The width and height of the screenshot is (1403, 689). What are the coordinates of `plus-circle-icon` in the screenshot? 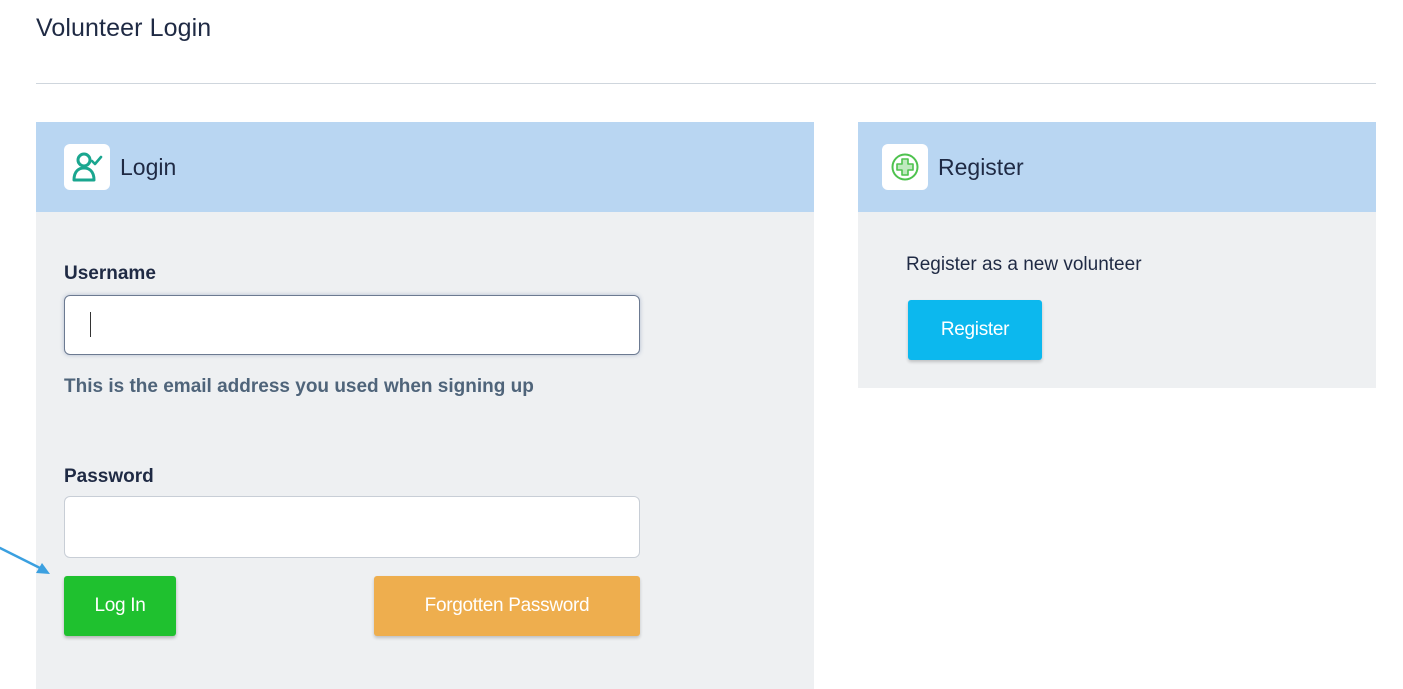 It's located at (905, 167).